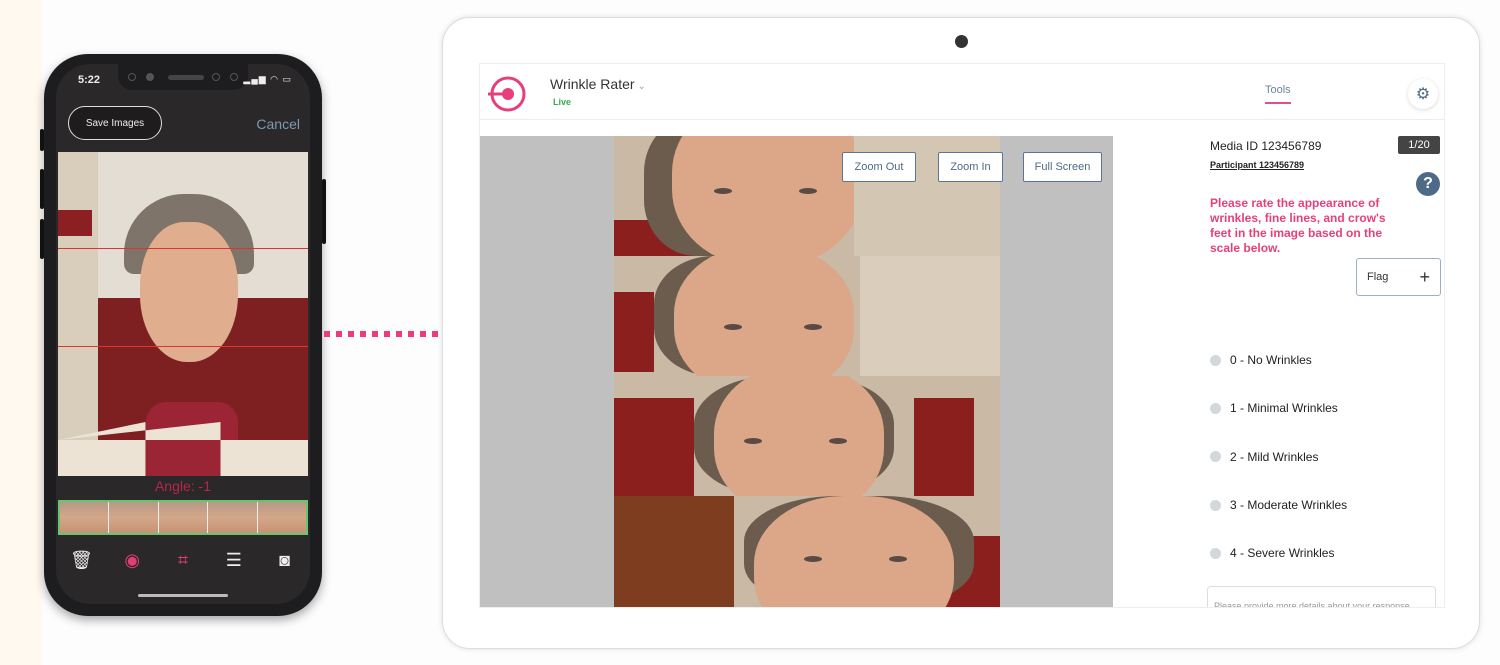 Image resolution: width=1500 pixels, height=665 pixels. What do you see at coordinates (1398, 277) in the screenshot?
I see `flag-button: Flag +` at bounding box center [1398, 277].